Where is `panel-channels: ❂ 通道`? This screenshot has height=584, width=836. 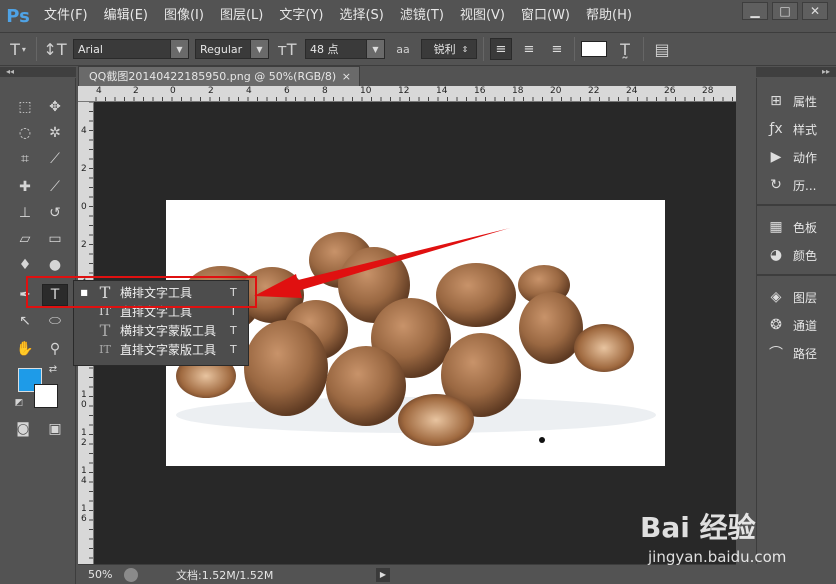 panel-channels: ❂ 通道 is located at coordinates (800, 325).